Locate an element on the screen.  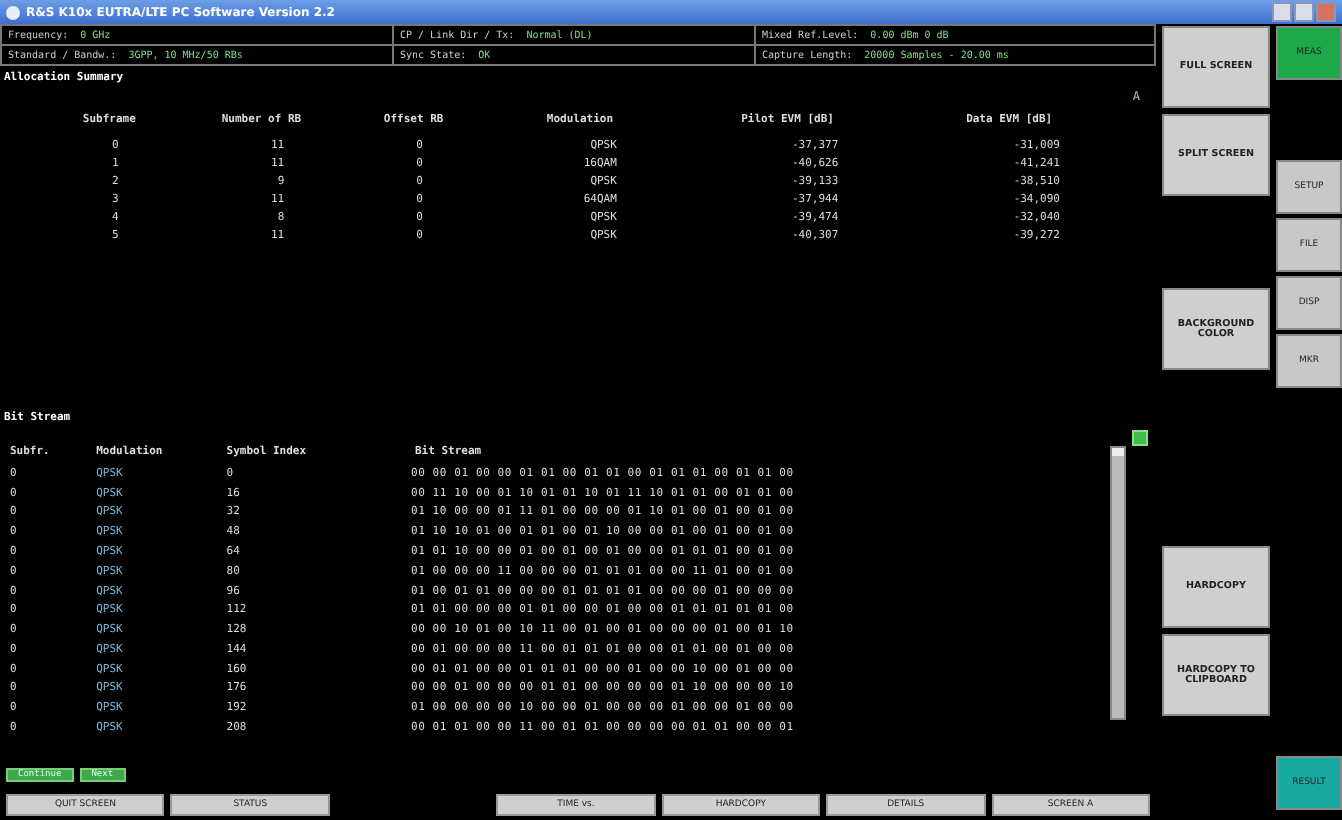
app-icon is located at coordinates (13, 12).